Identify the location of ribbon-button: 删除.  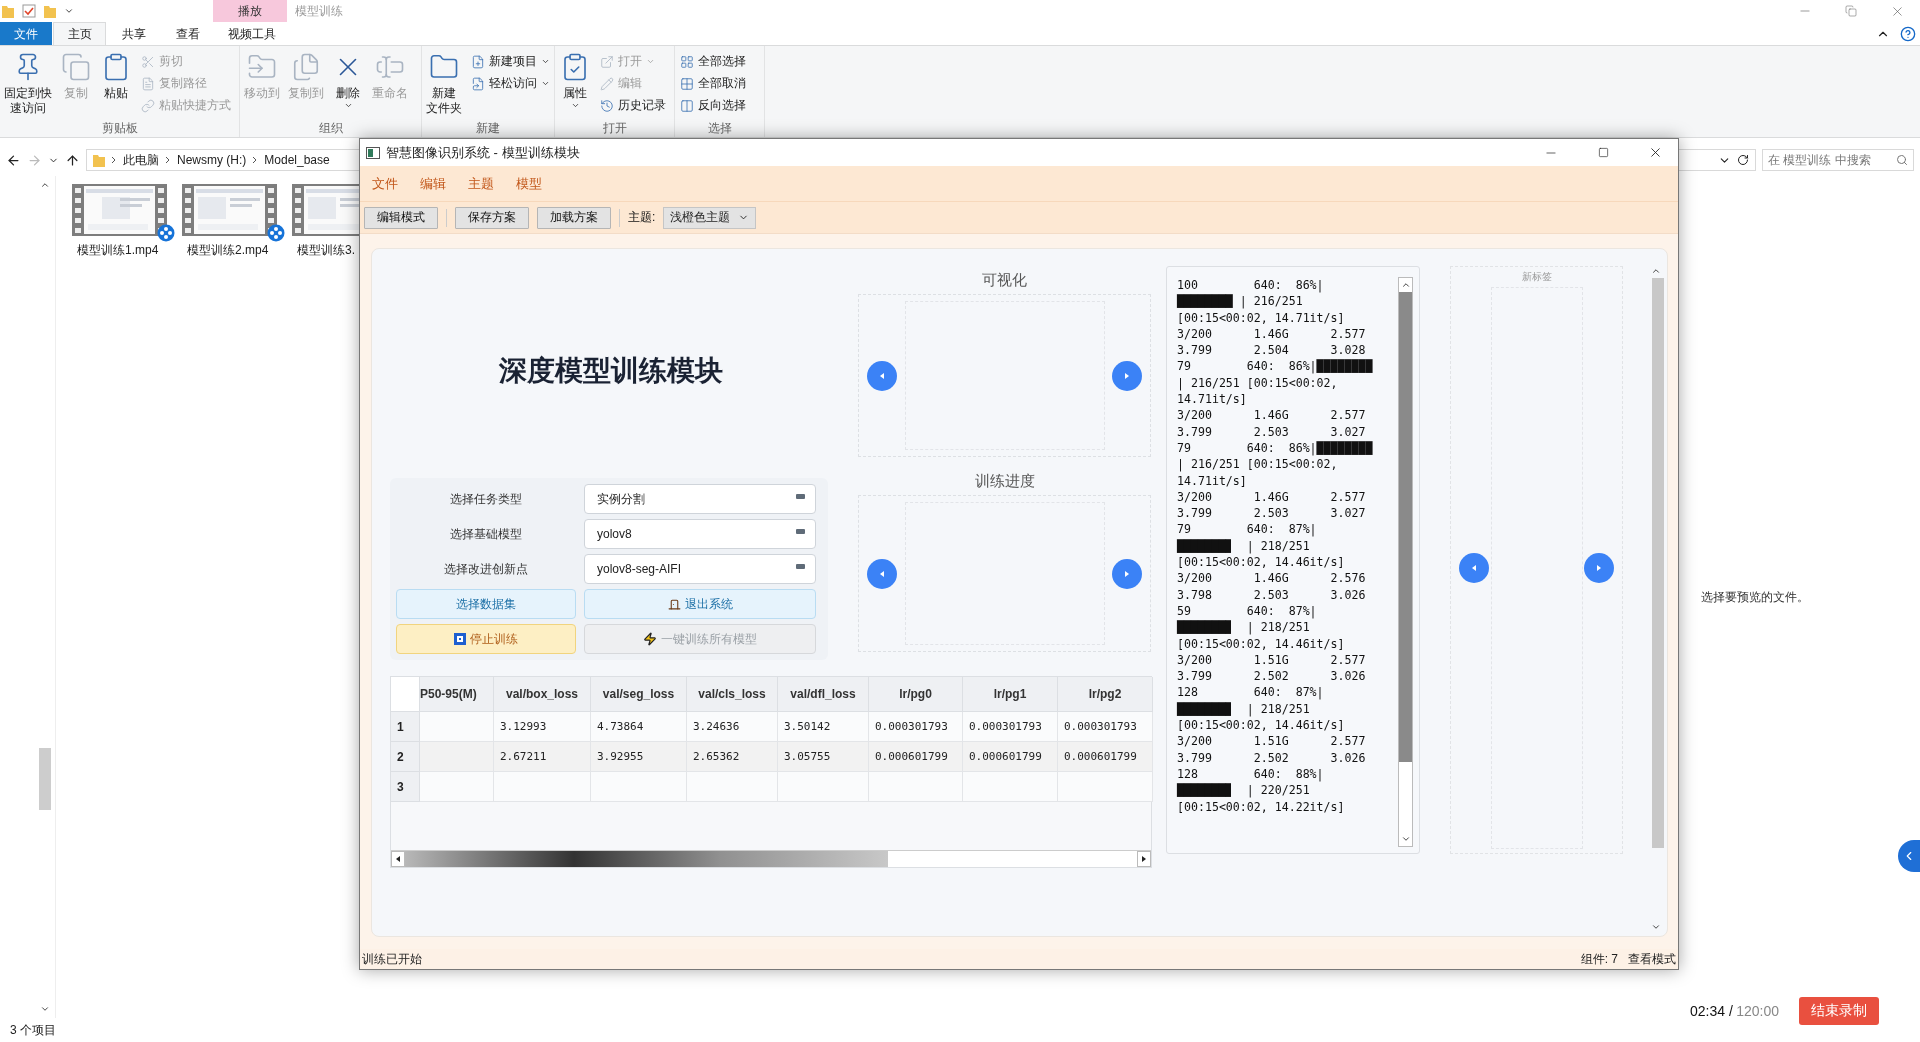
(348, 85).